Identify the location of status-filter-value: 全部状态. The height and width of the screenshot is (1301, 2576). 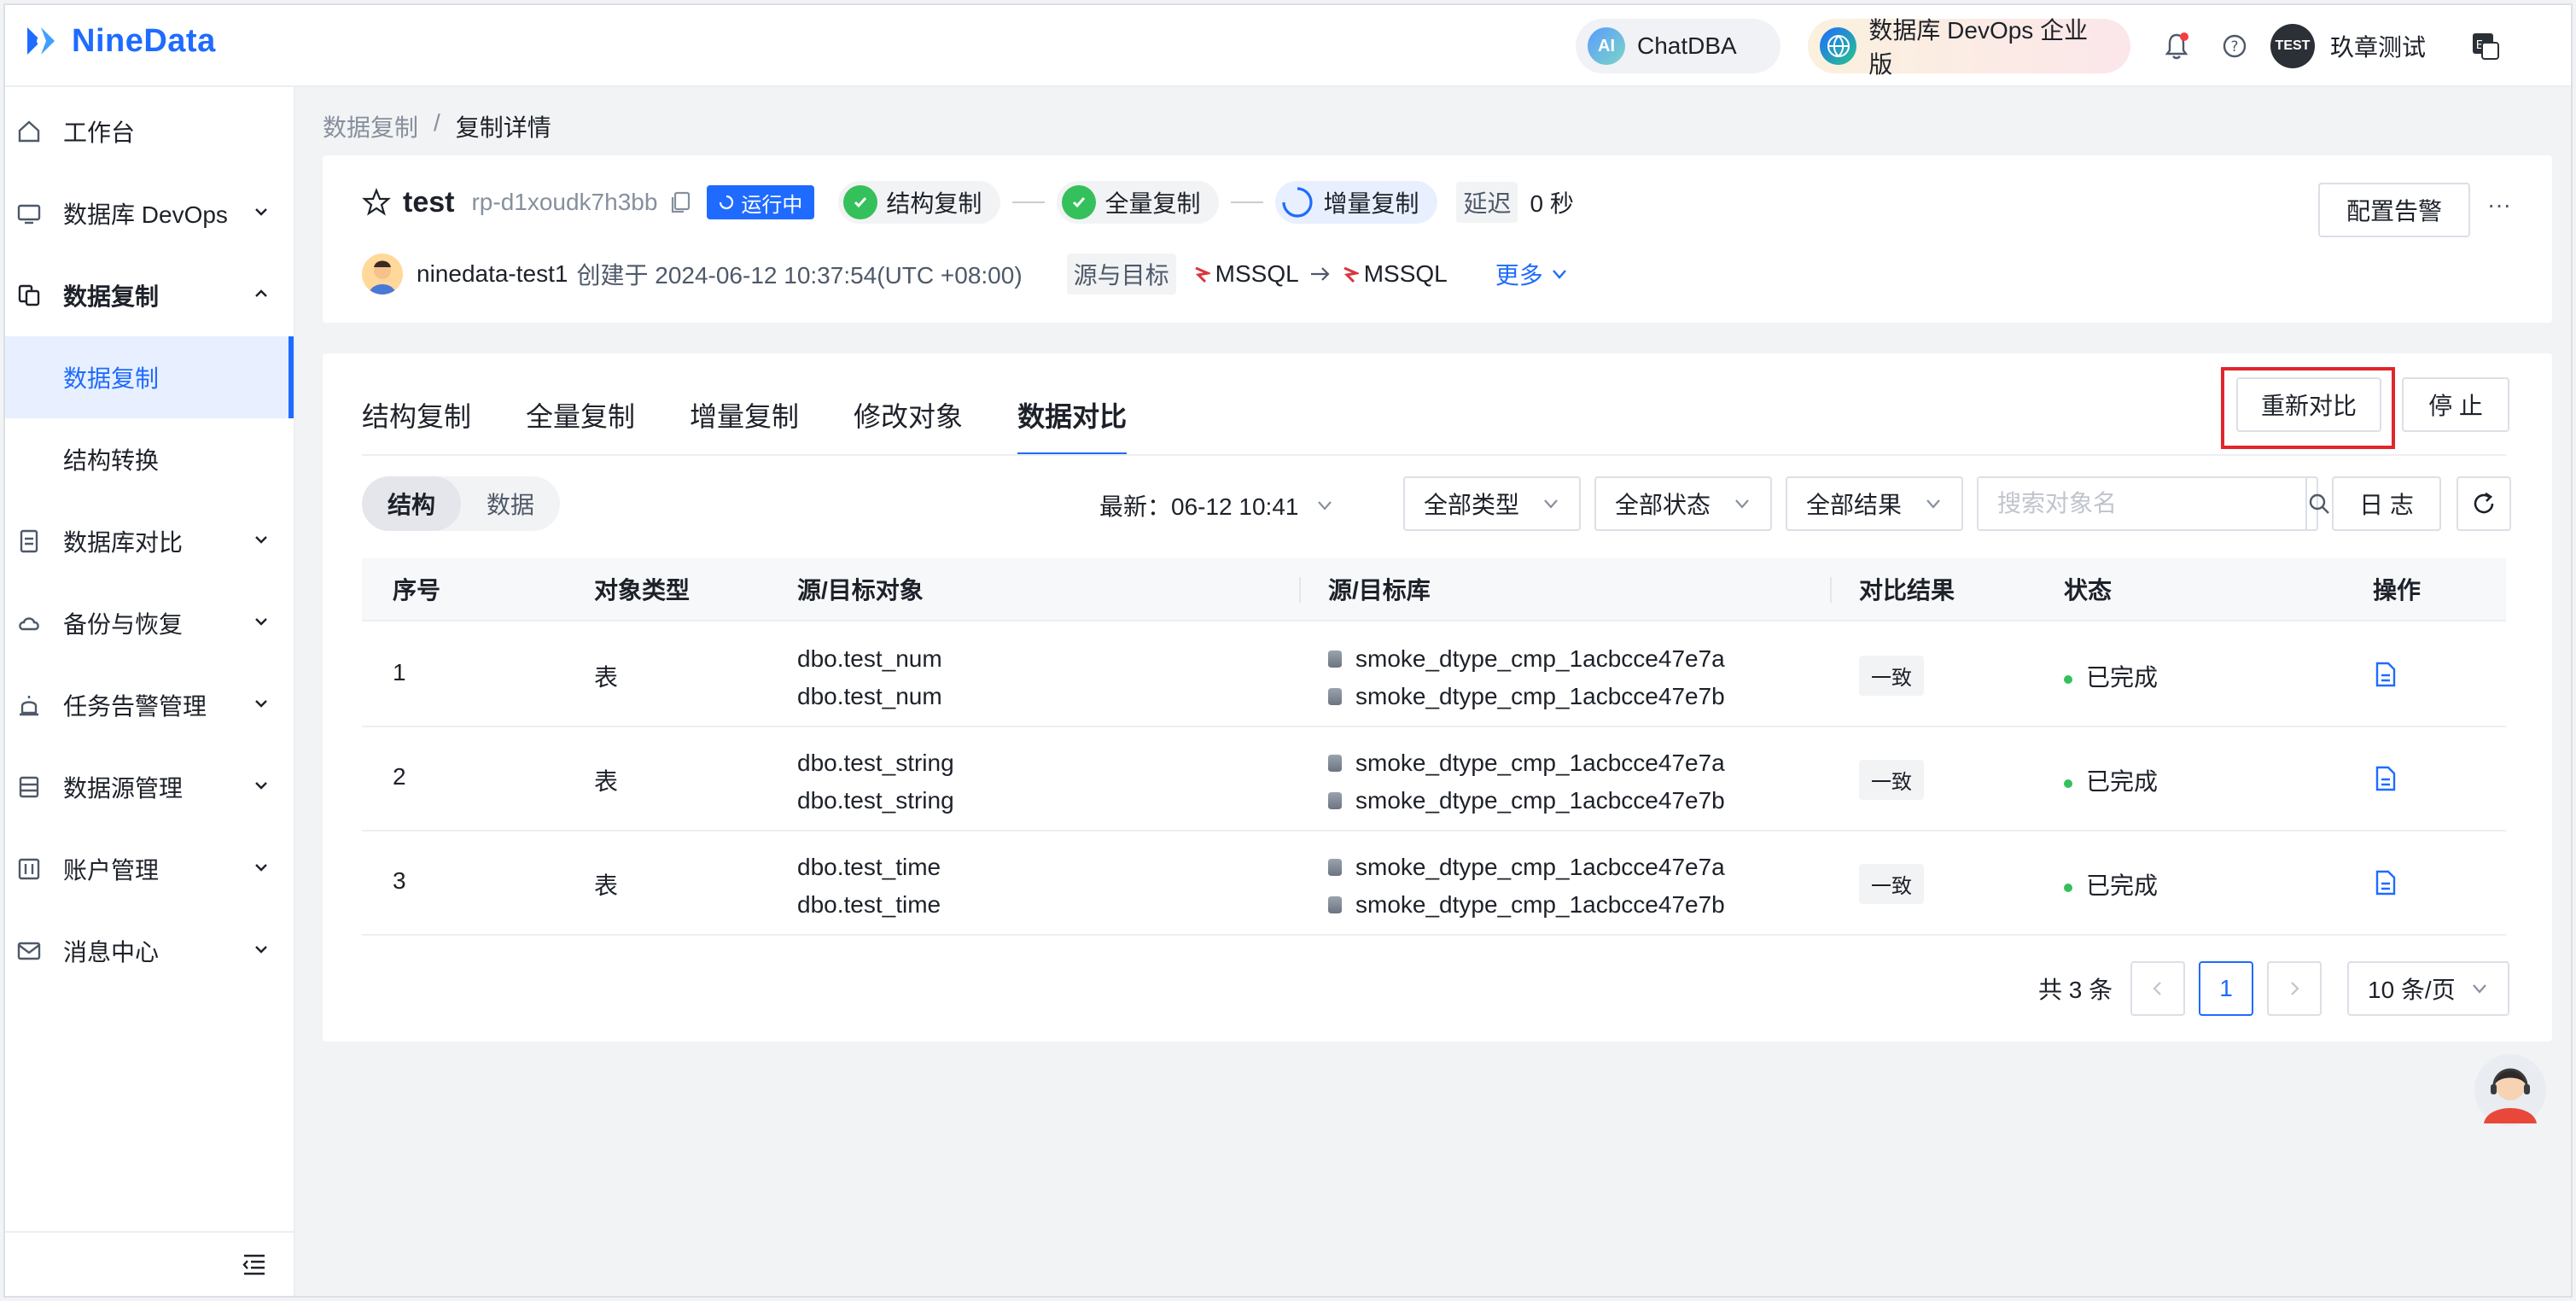
(1663, 505).